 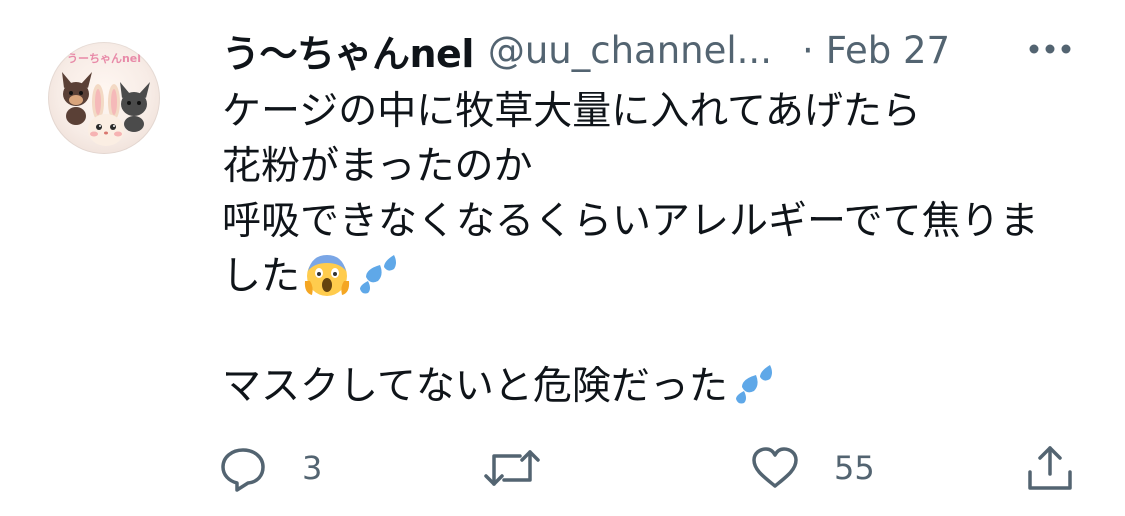 What do you see at coordinates (104, 58) in the screenshot?
I see `avatar-text: うーちゃんnel` at bounding box center [104, 58].